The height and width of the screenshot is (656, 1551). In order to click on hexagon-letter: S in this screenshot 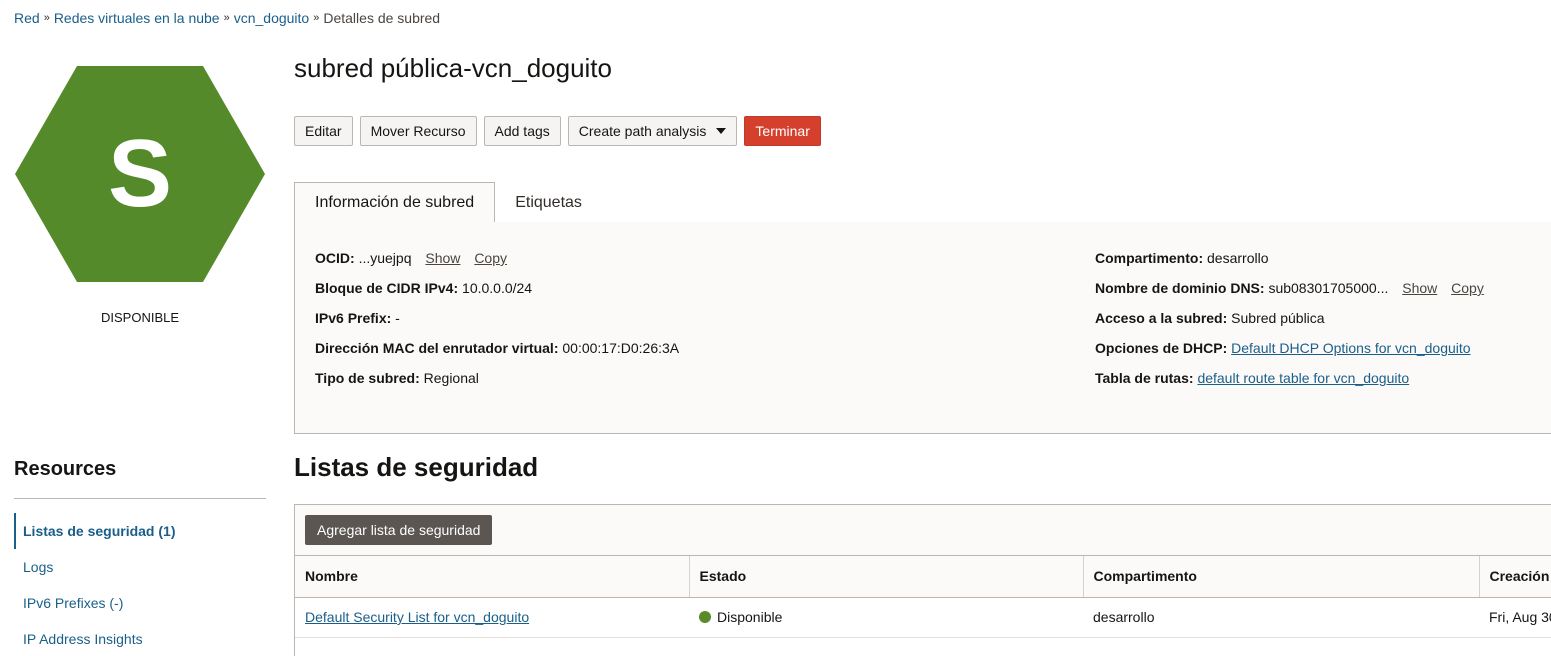, I will do `click(140, 173)`.